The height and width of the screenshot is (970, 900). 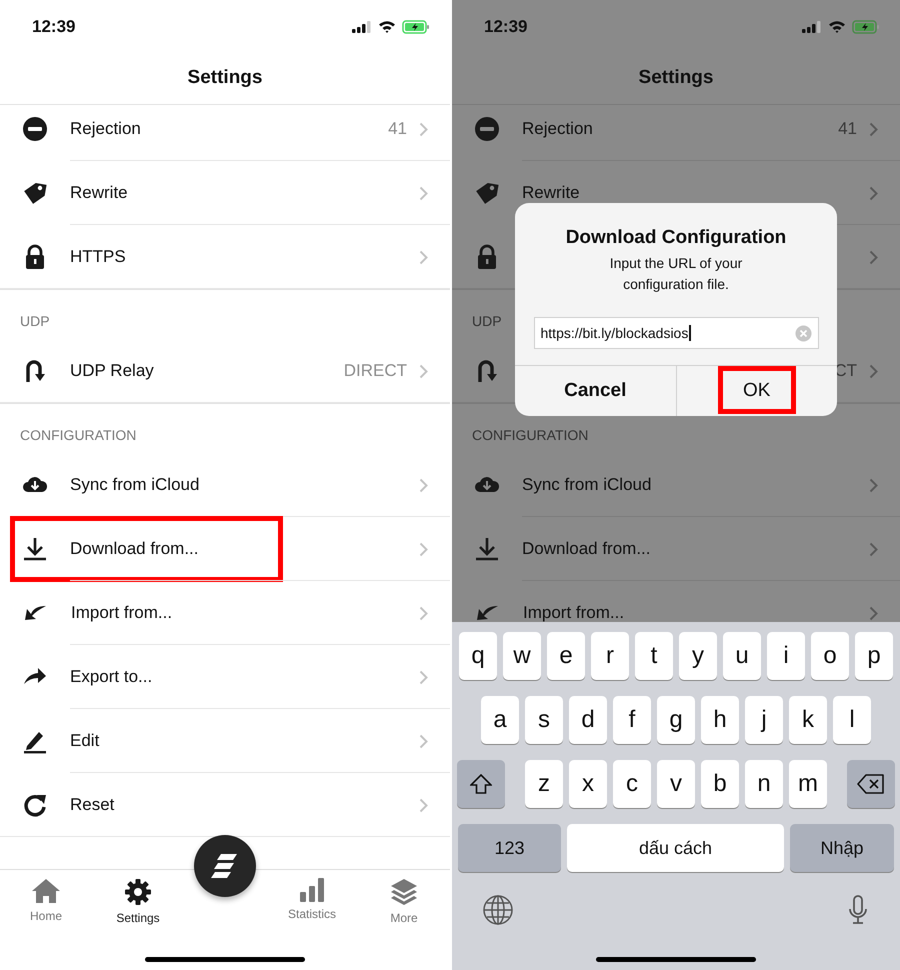 I want to click on dialog-message: Input the URL of your configuration file., so click(x=676, y=274).